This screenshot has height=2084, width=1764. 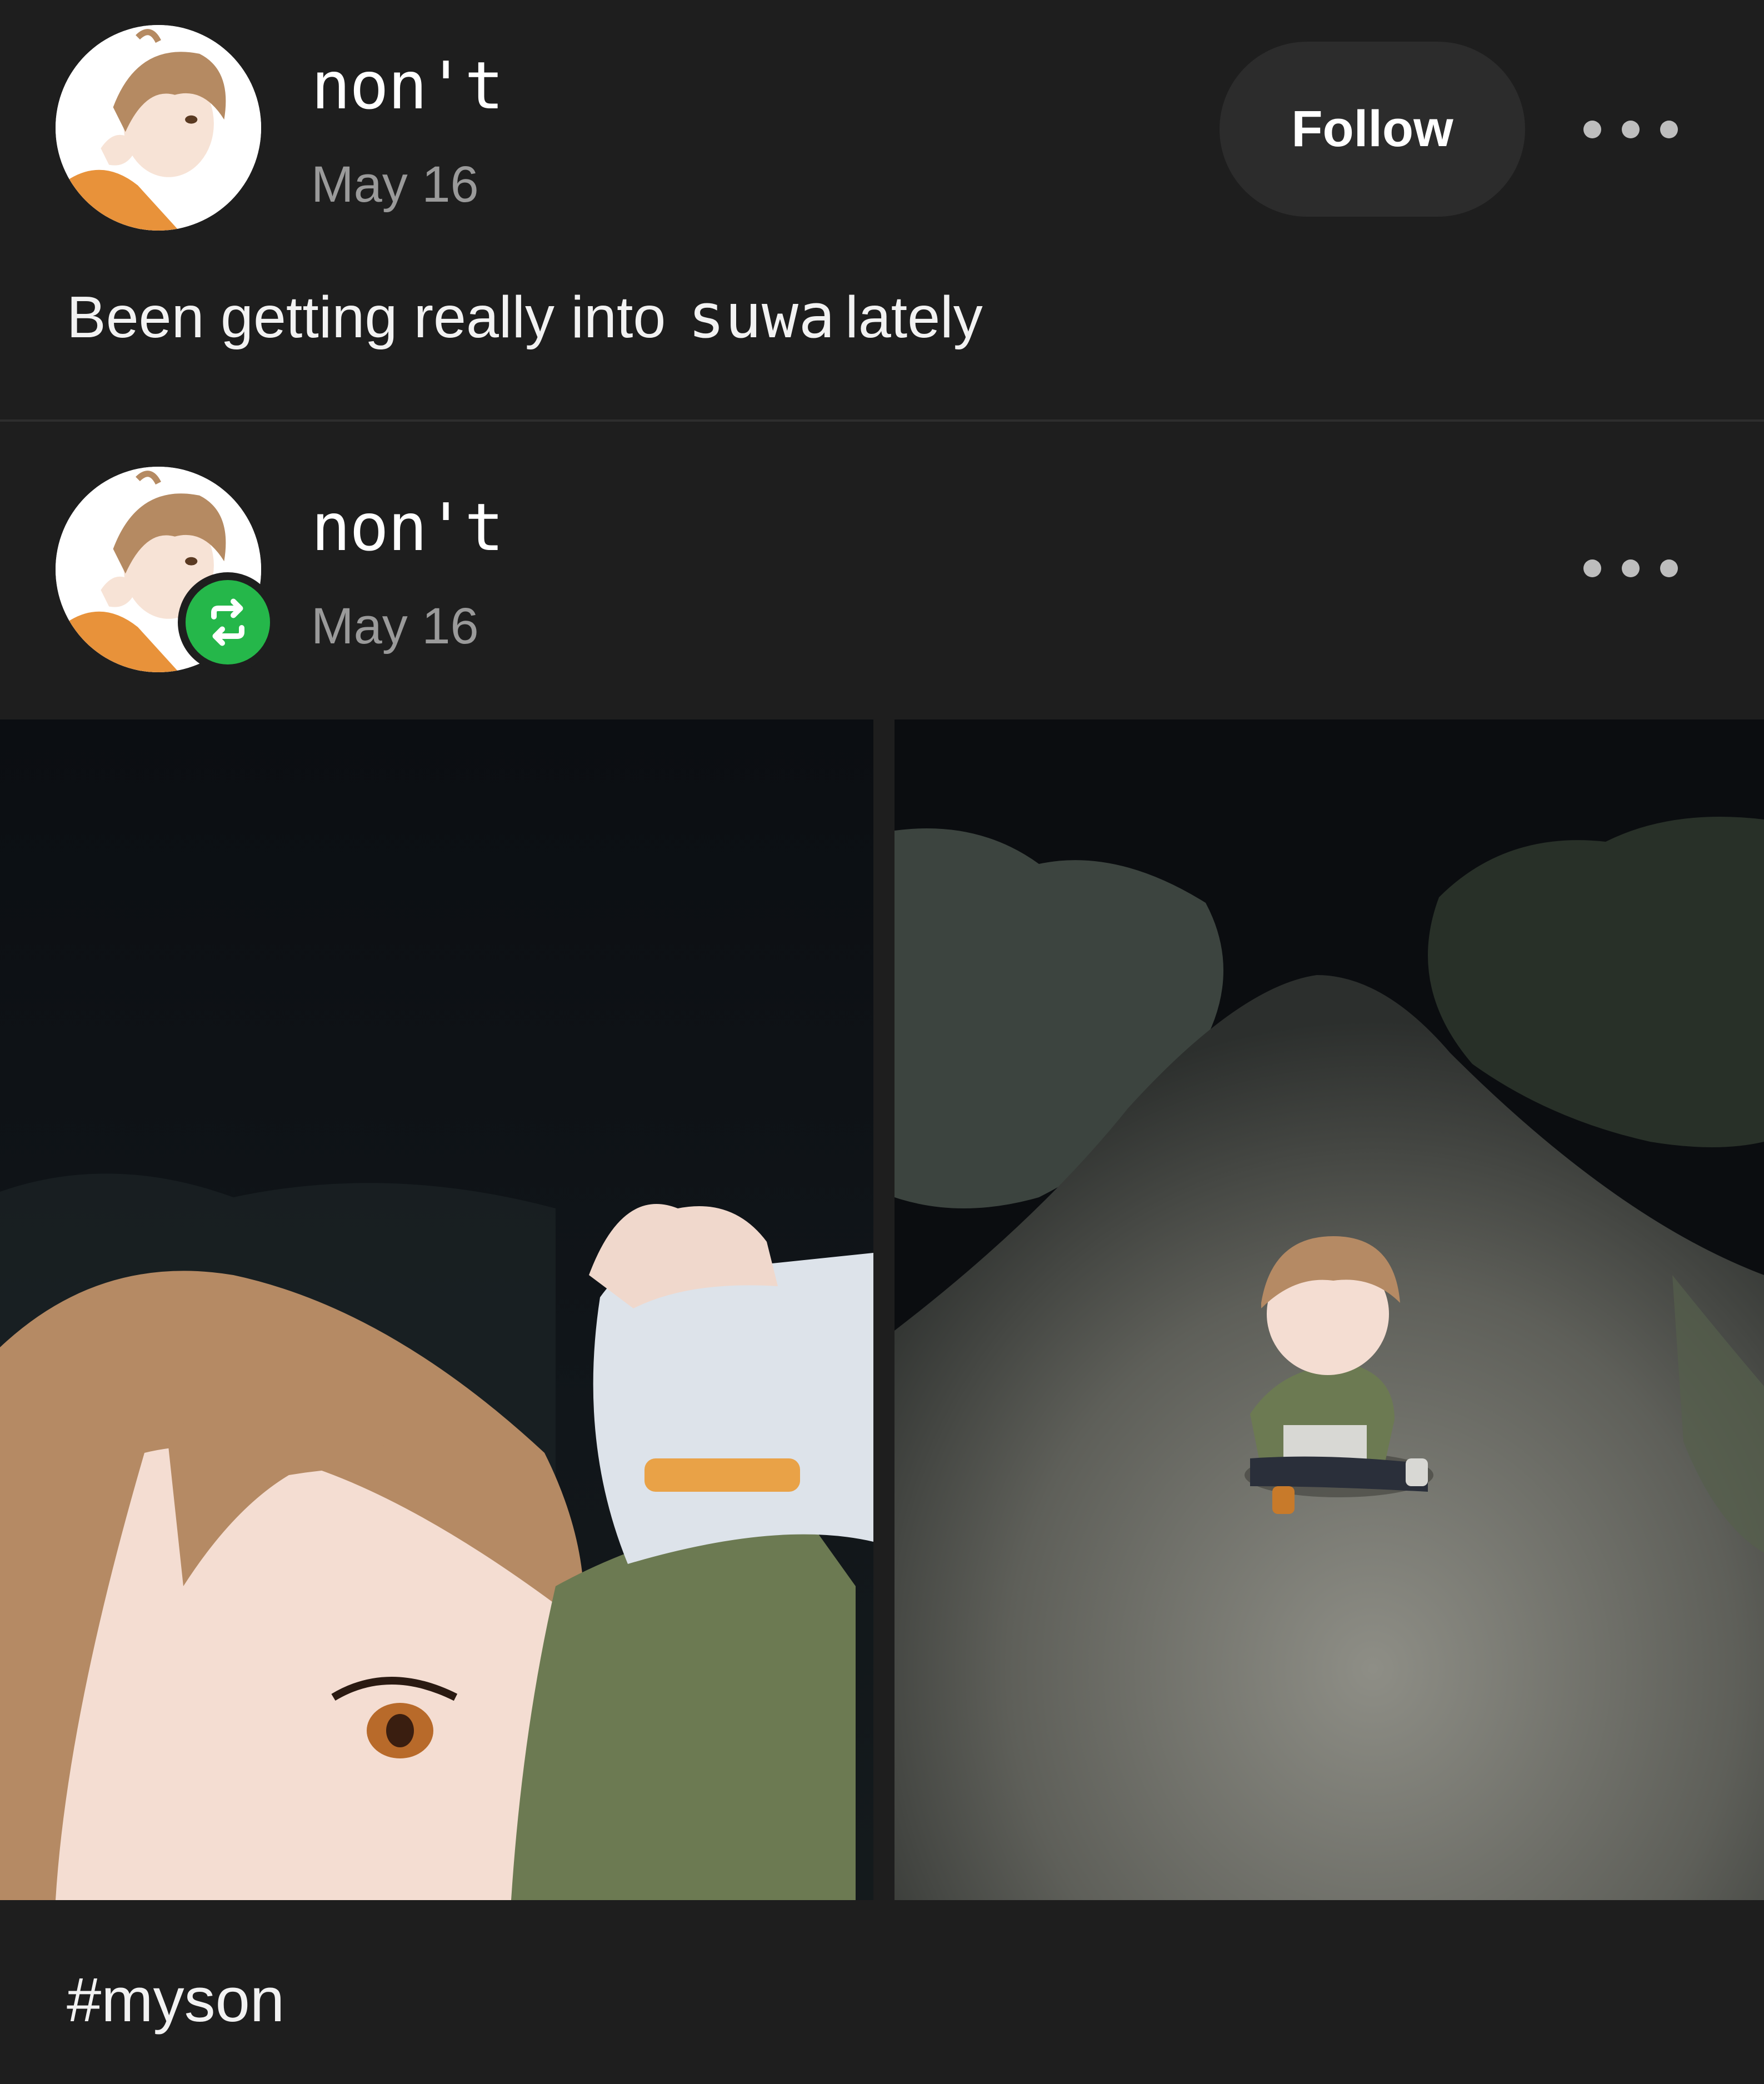 What do you see at coordinates (762, 316) in the screenshot?
I see `post-text-handwritten: suwa` at bounding box center [762, 316].